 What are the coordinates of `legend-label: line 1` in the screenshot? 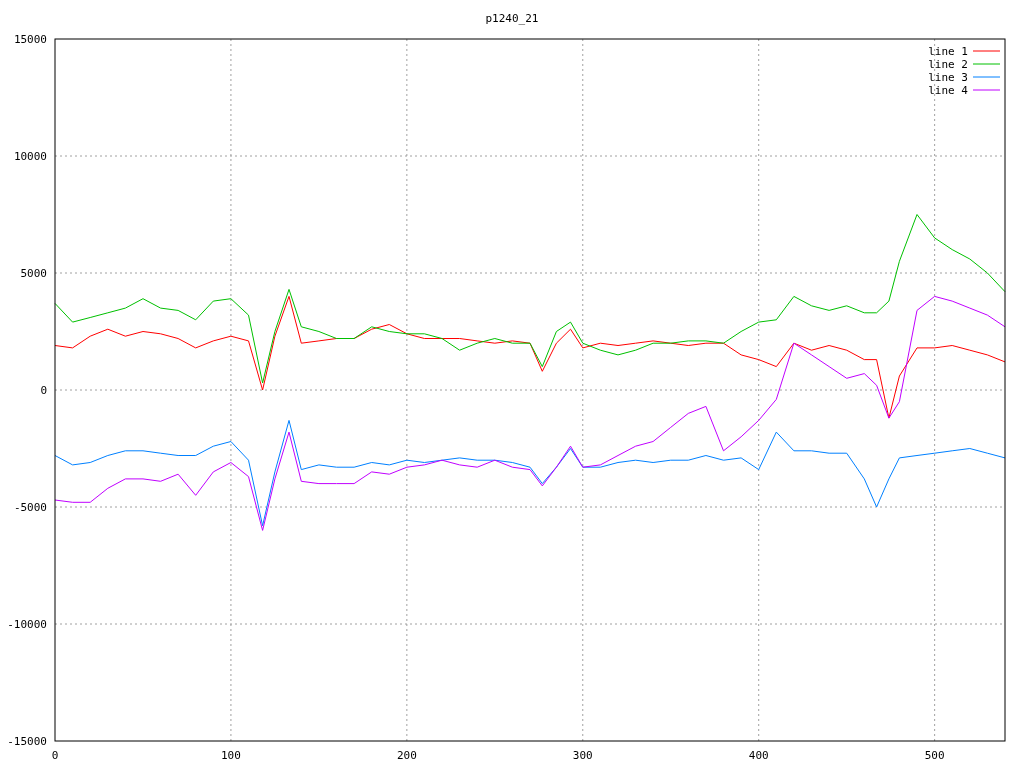 It's located at (948, 51).